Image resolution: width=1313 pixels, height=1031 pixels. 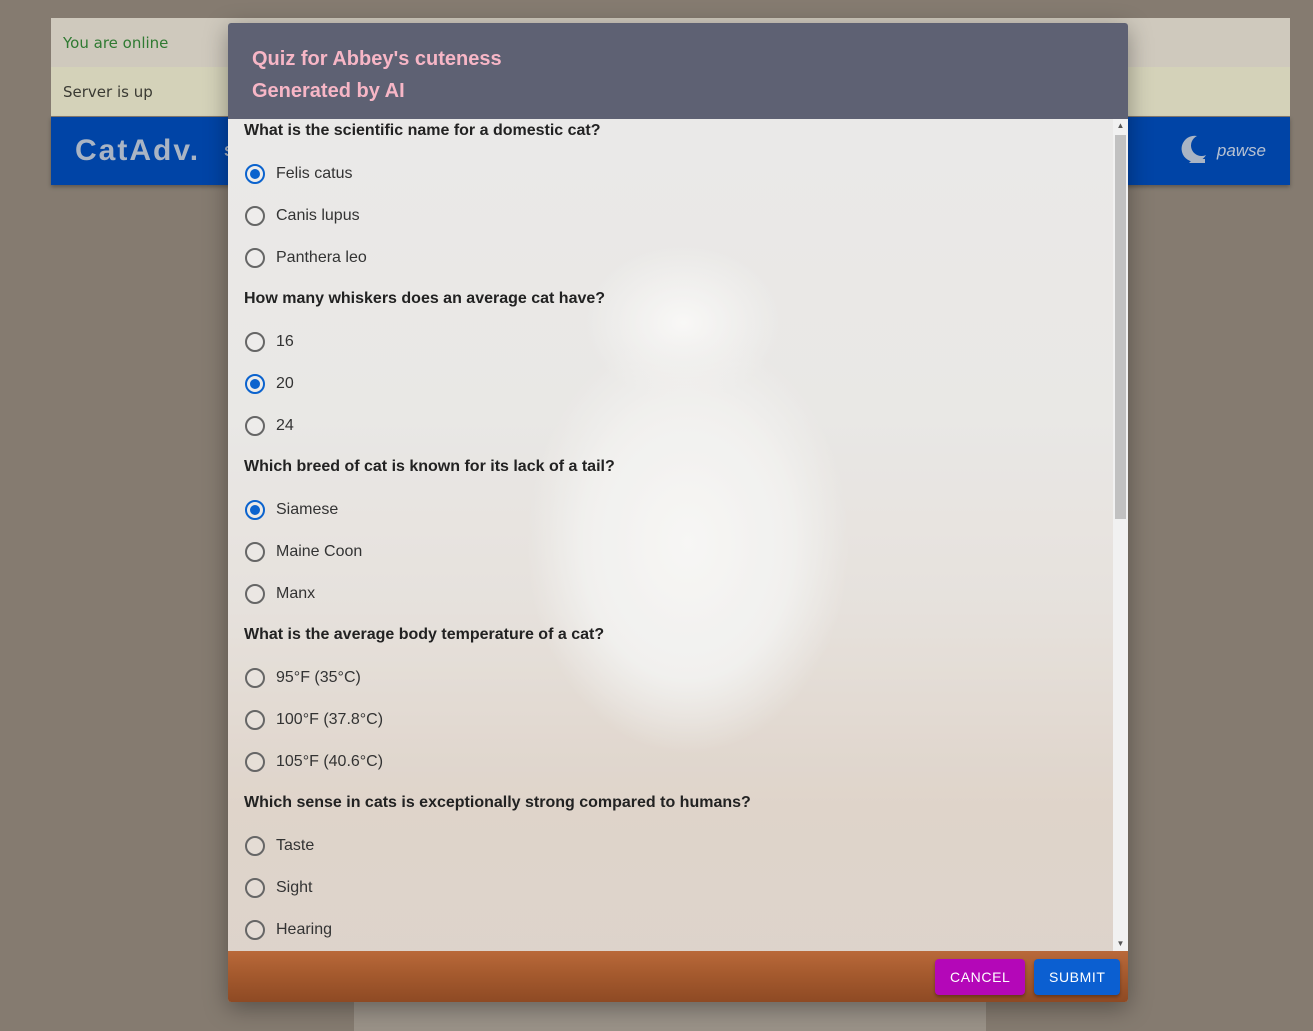 I want to click on option-95f: 95°F (35°C), so click(x=670, y=678).